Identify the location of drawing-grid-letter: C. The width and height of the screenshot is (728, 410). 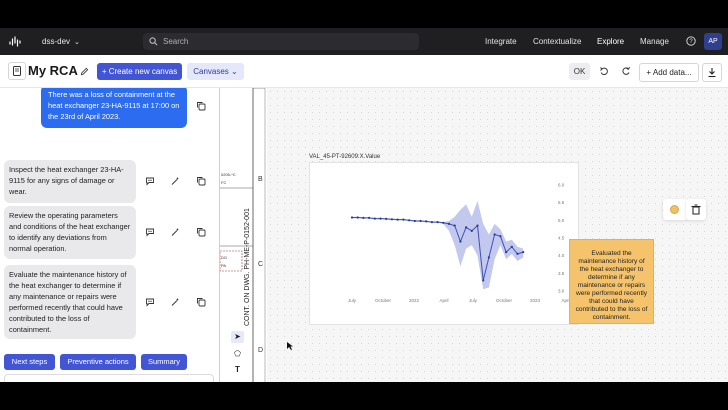
(261, 264).